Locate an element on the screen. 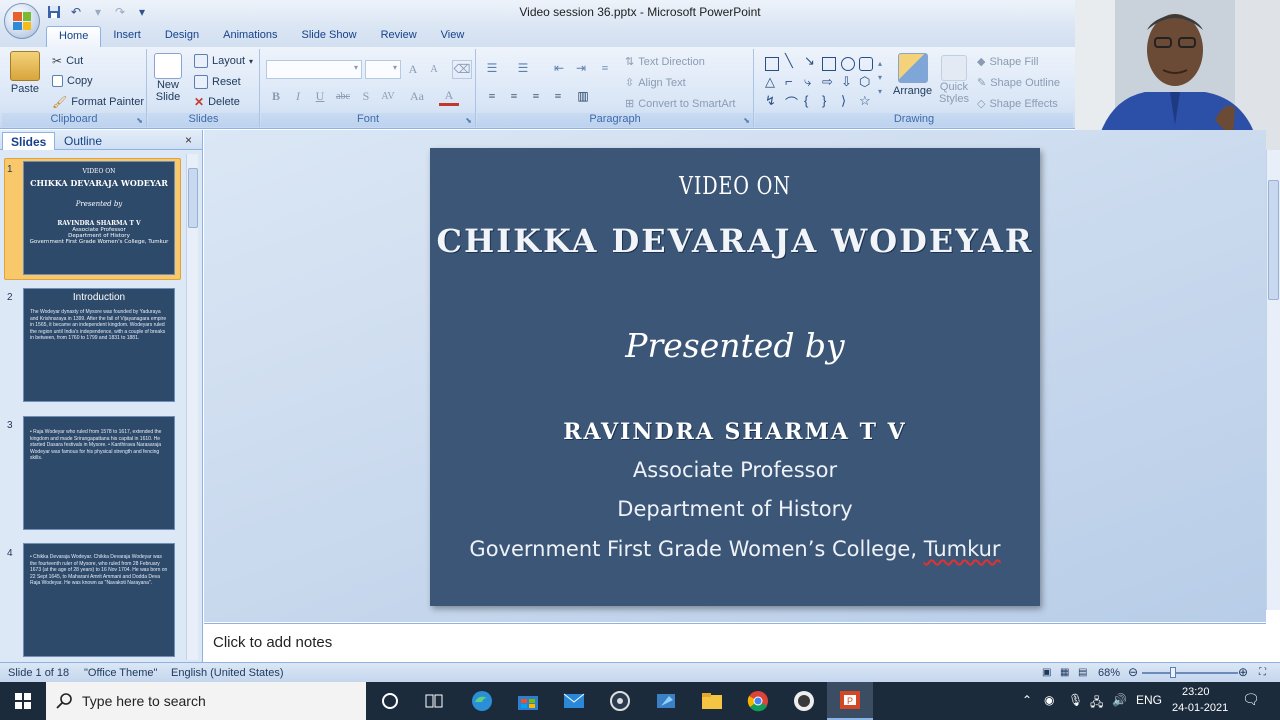 Image resolution: width=1280 pixels, height=720 pixels. clock-date: 24-01-2021 is located at coordinates (1200, 711).